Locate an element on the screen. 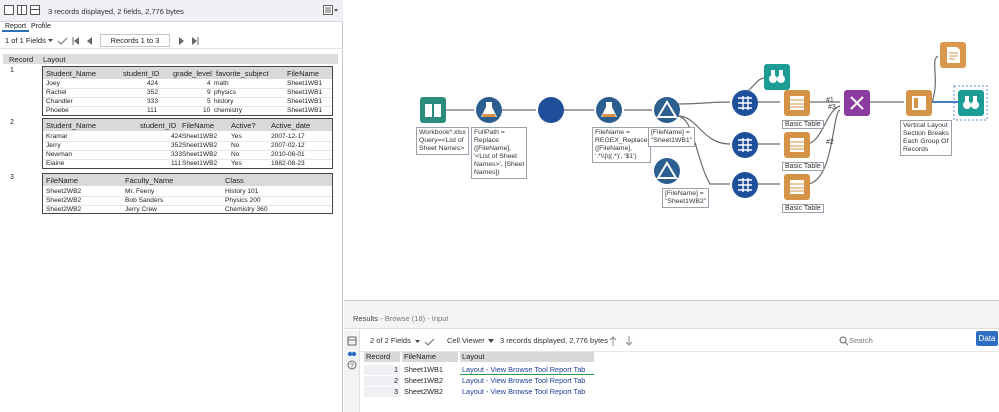  options-icon is located at coordinates (331, 10).